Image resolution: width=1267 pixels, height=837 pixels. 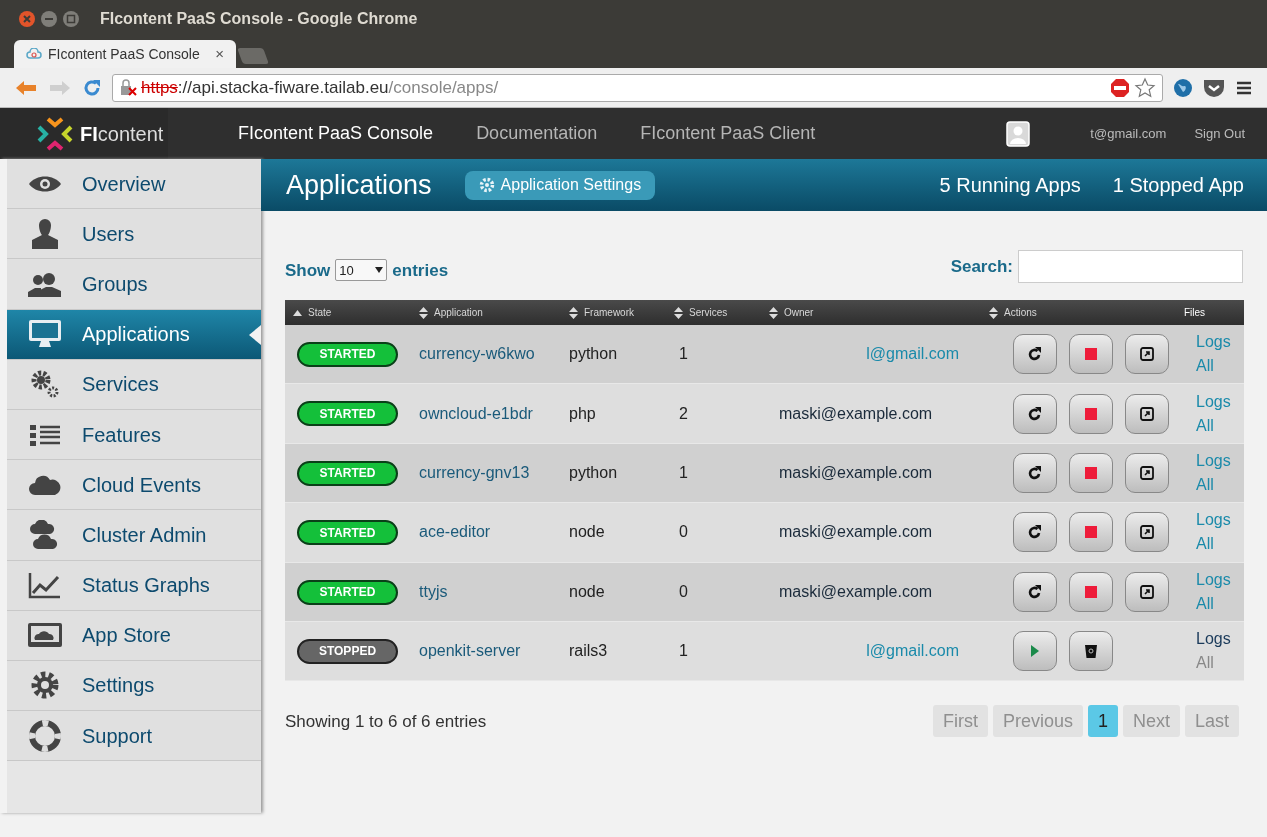 What do you see at coordinates (683, 472) in the screenshot?
I see `table-cell-text: 1` at bounding box center [683, 472].